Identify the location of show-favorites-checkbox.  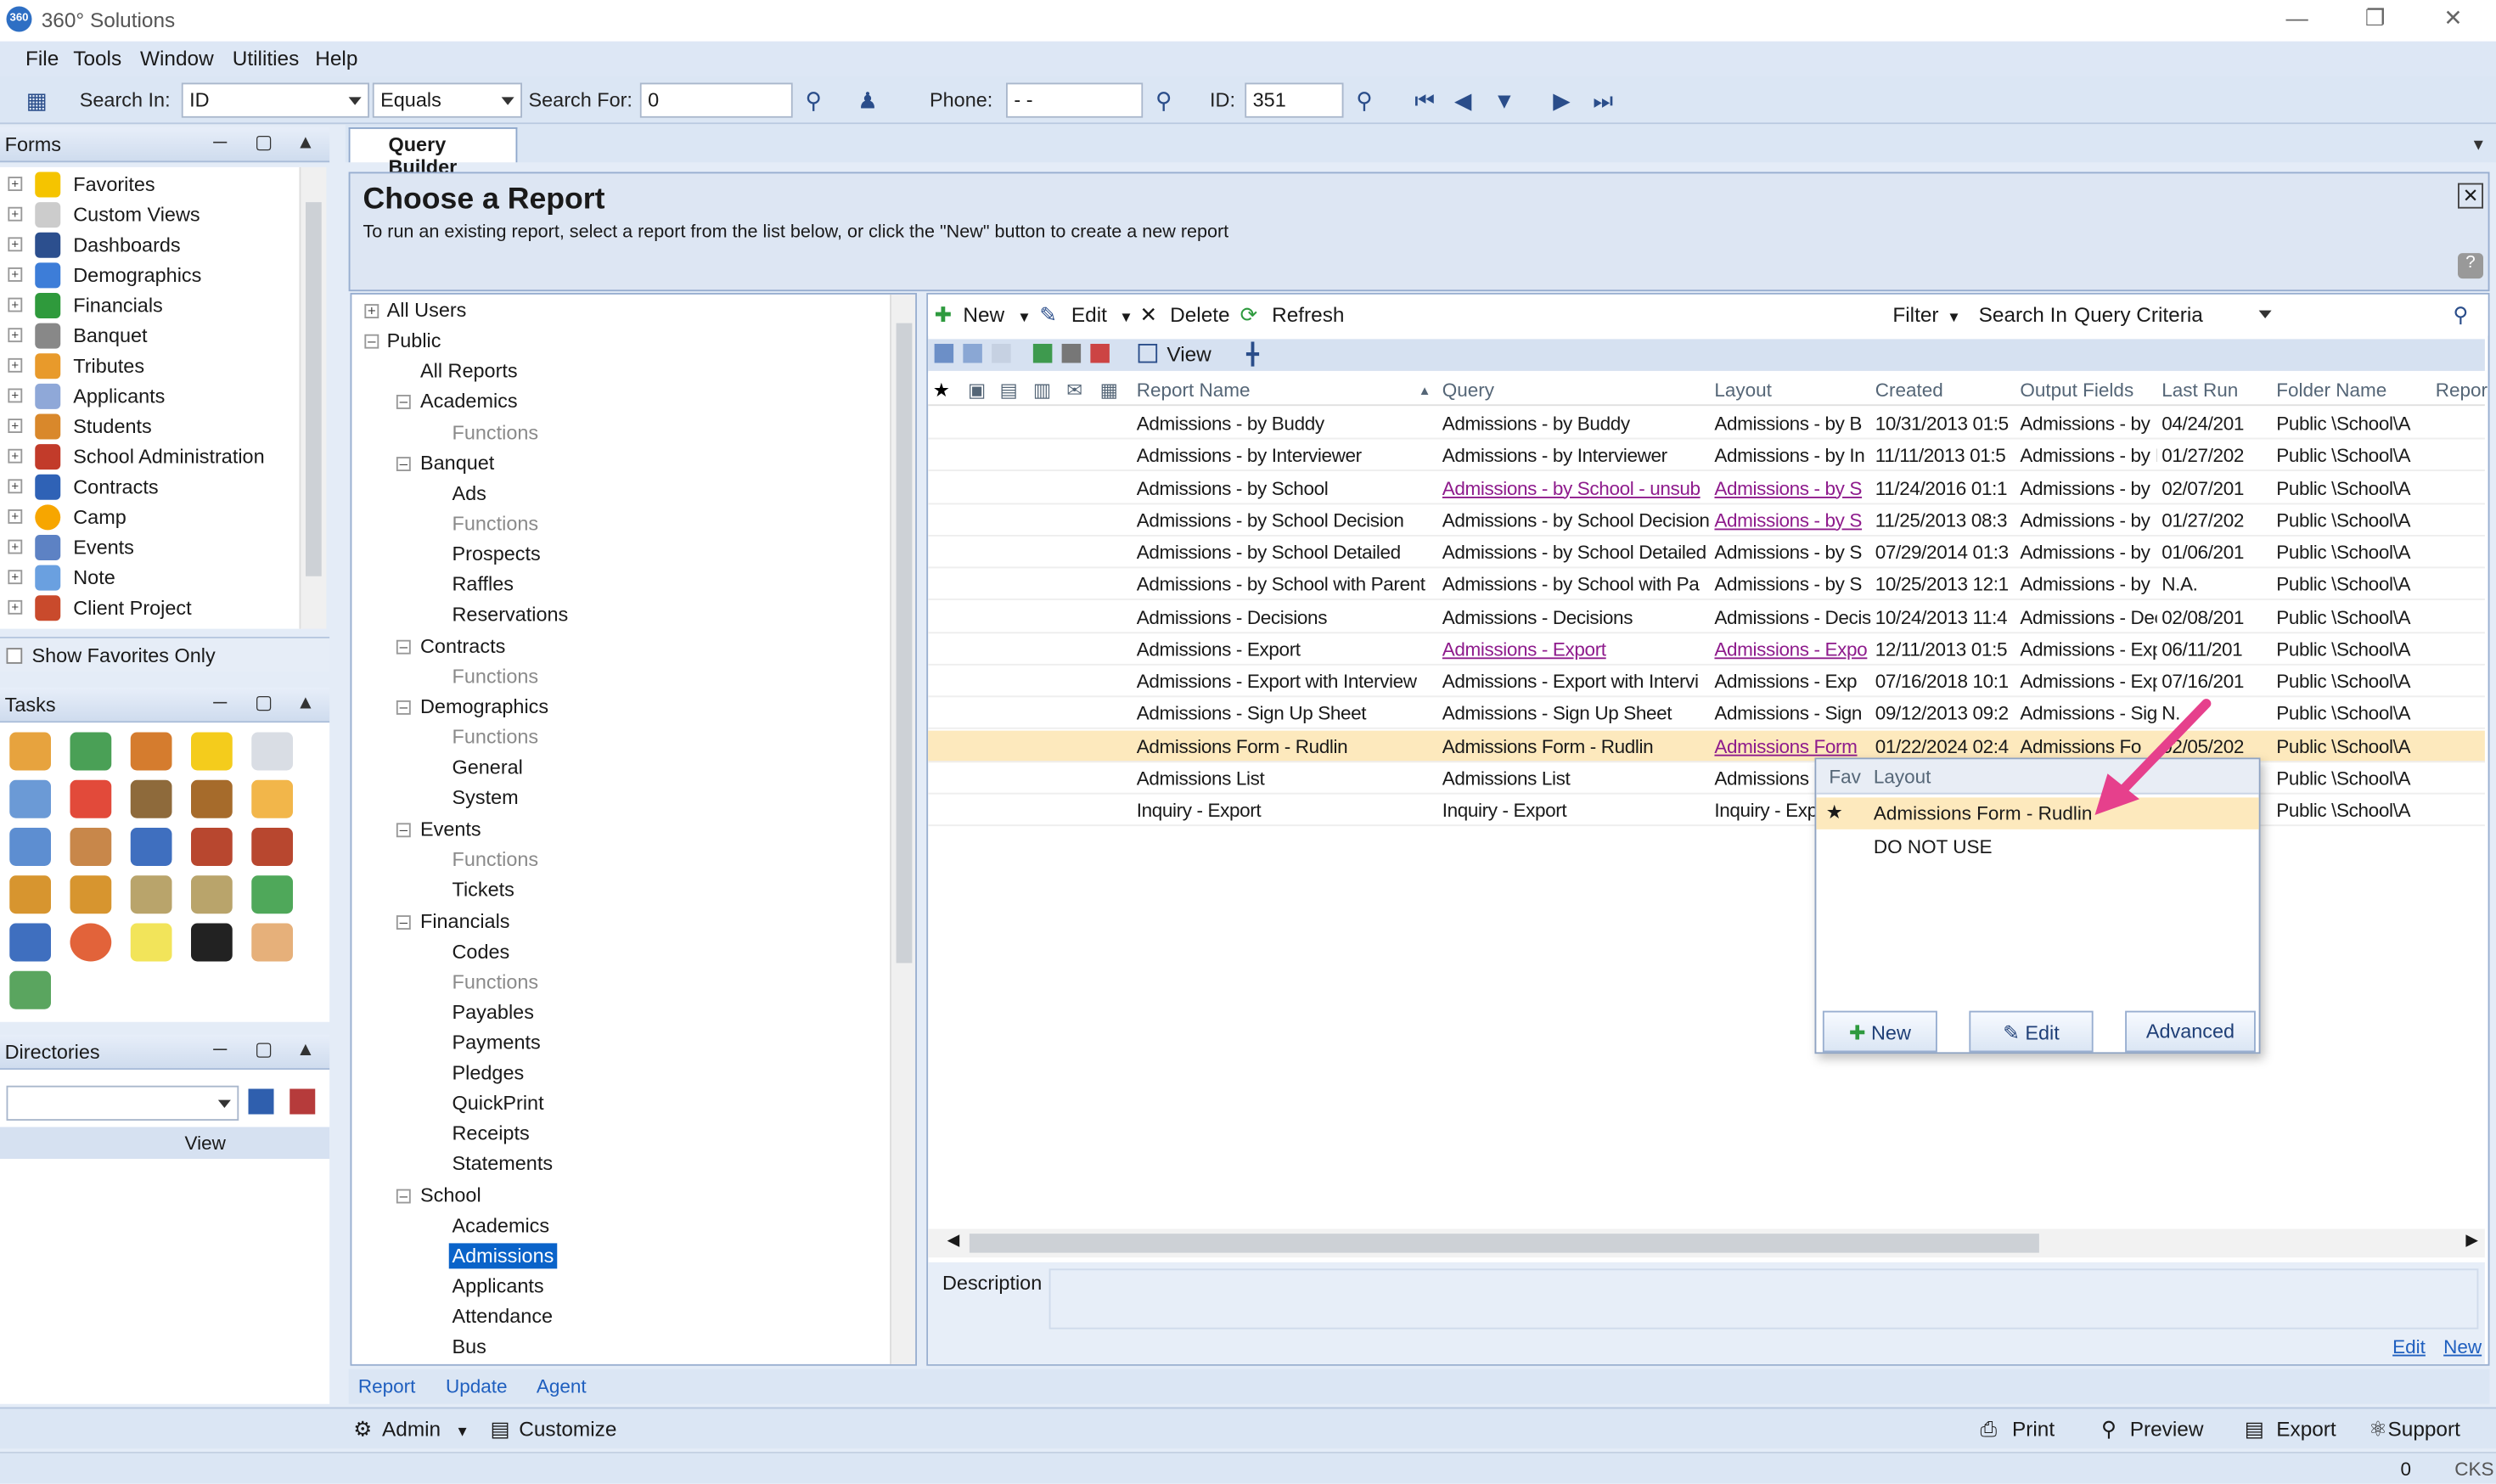
(14, 656).